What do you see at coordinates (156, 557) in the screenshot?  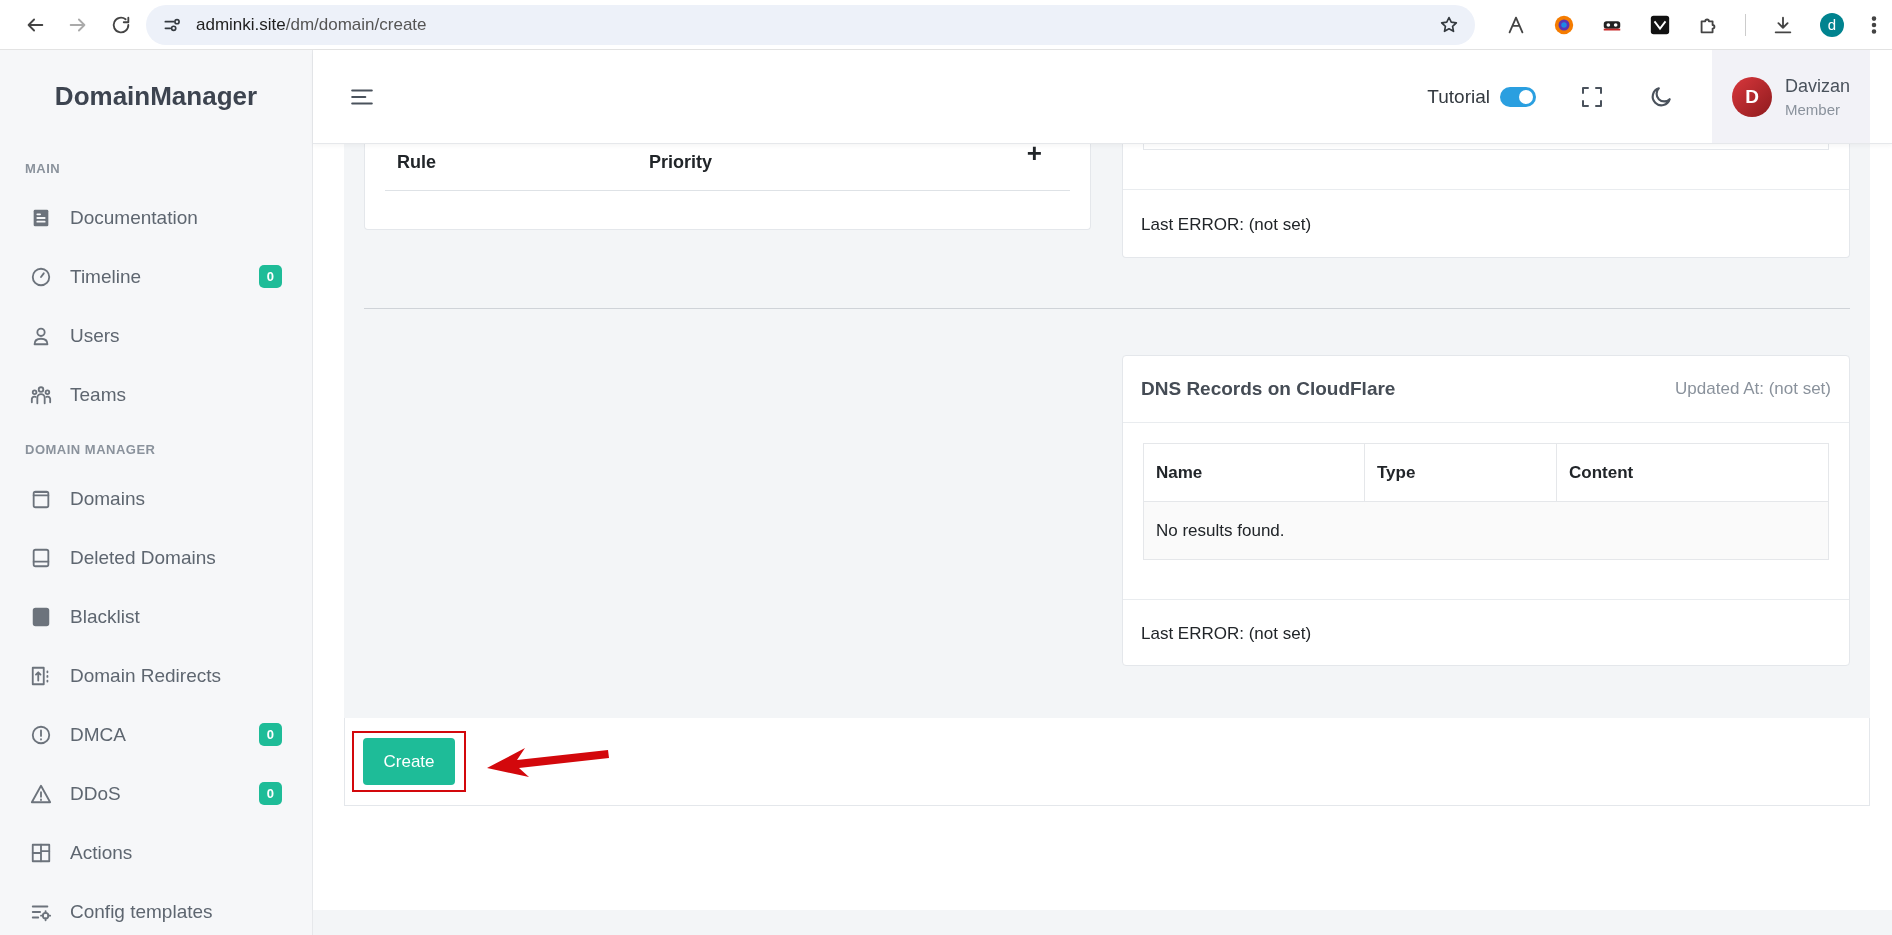 I see `sidebar-item: Deleted Domains` at bounding box center [156, 557].